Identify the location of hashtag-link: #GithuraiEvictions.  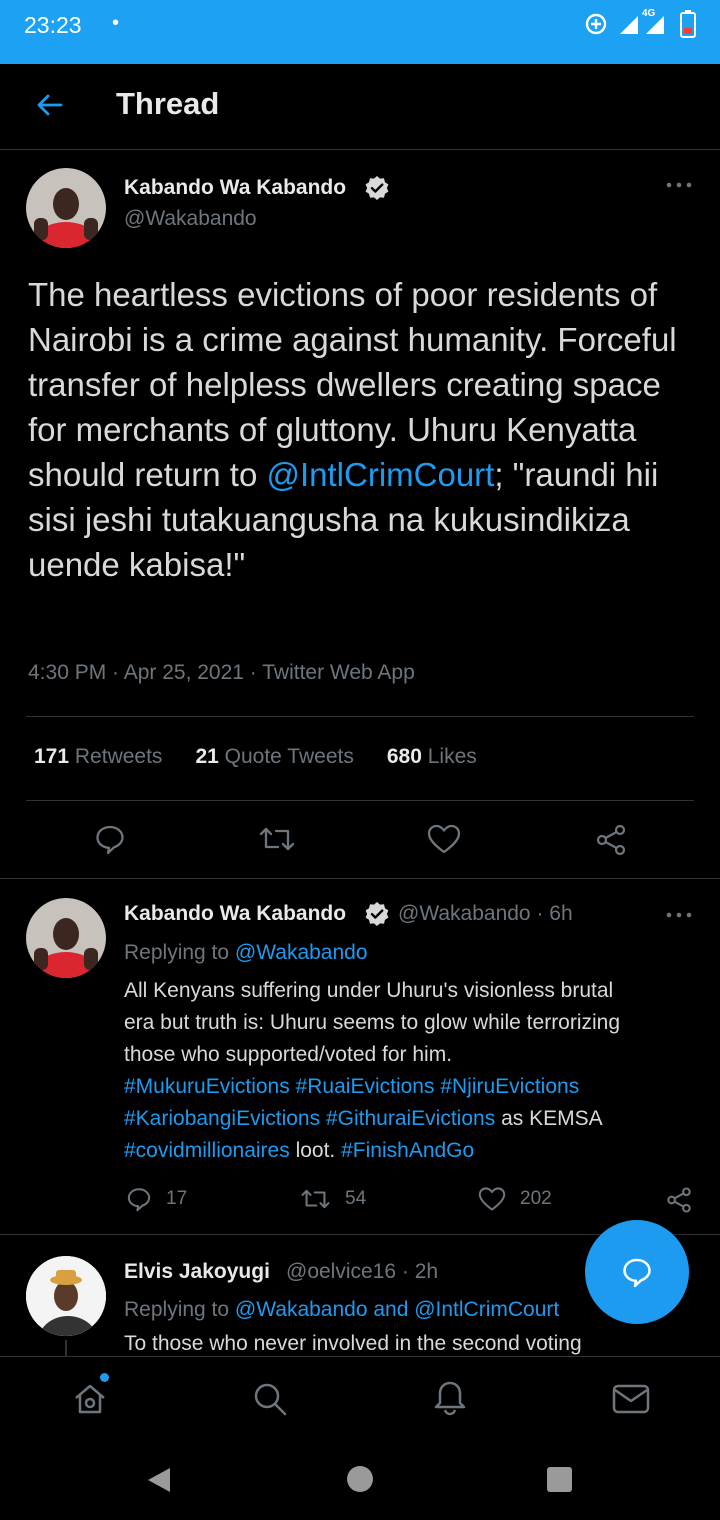
(410, 1118).